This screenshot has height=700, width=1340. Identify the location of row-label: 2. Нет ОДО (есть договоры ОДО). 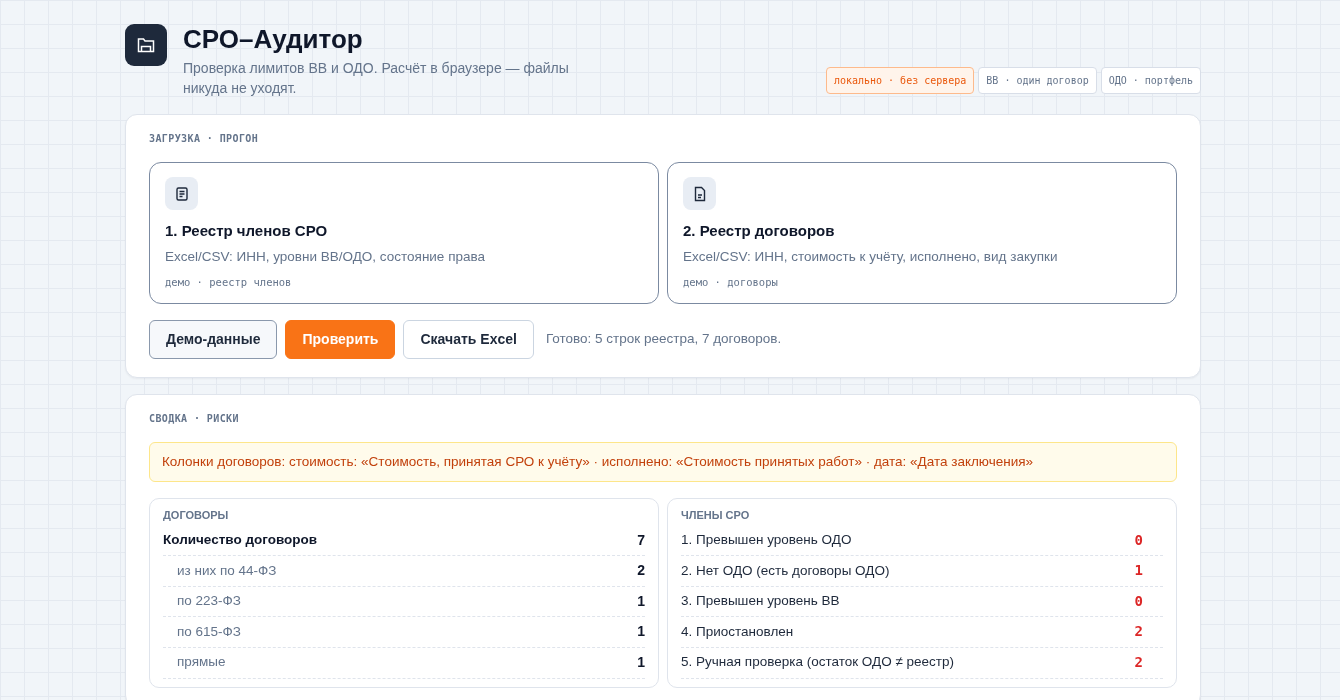
(785, 570).